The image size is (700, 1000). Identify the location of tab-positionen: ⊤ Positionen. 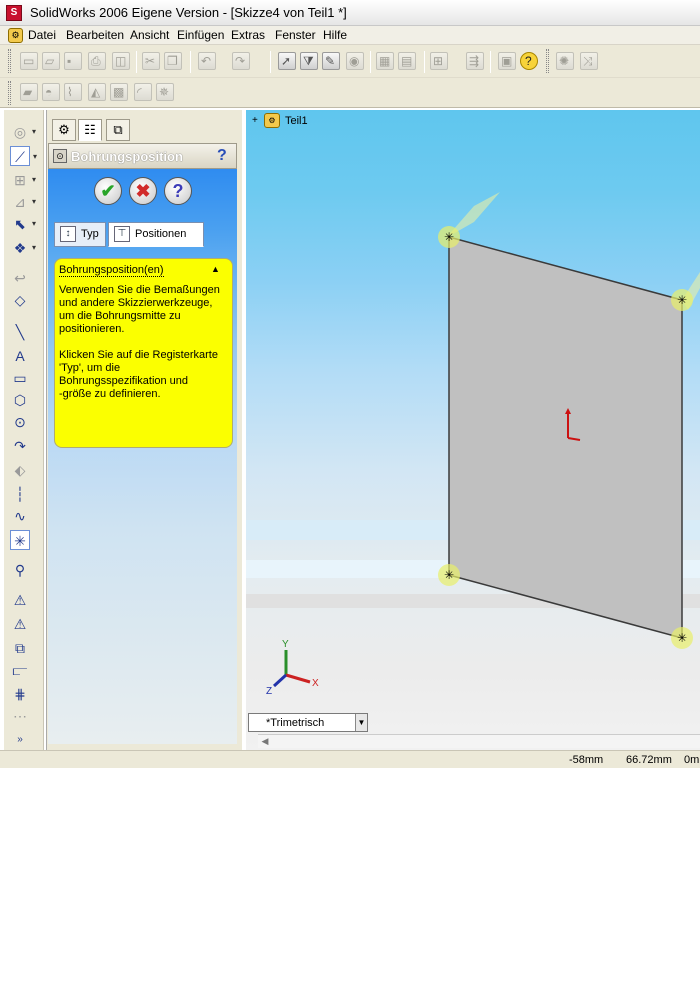
(156, 234).